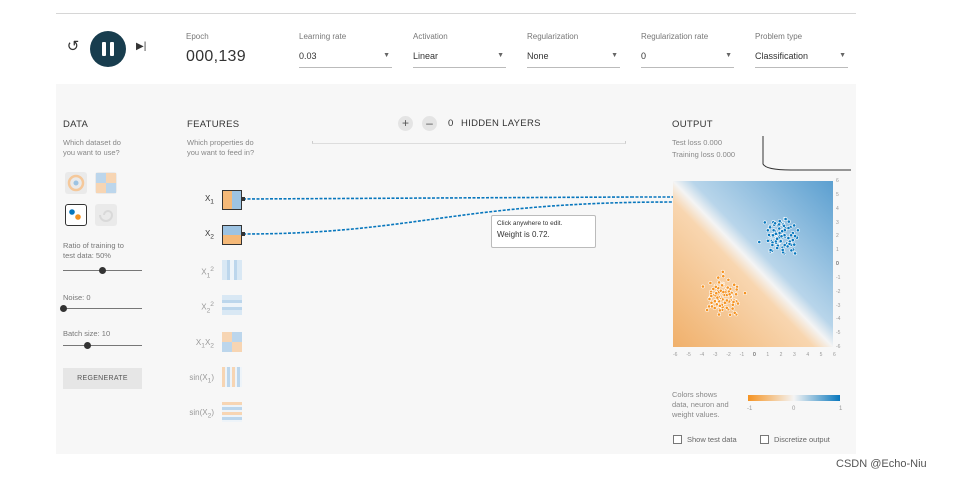 The height and width of the screenshot is (480, 956). Describe the element at coordinates (459, 59) in the screenshot. I see `activation-select: Linear ▼` at that location.